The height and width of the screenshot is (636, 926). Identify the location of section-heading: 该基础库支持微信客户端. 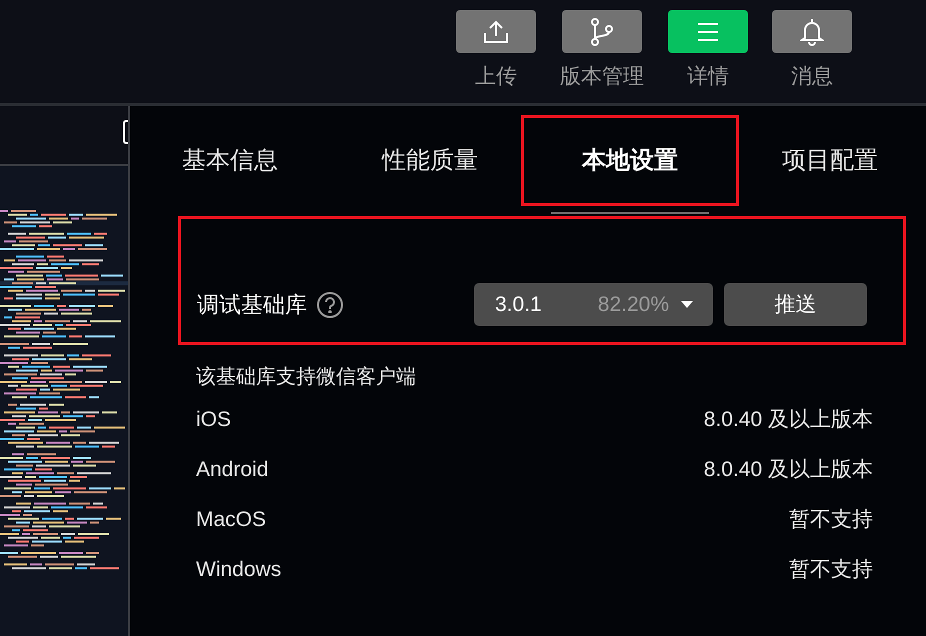
(306, 377).